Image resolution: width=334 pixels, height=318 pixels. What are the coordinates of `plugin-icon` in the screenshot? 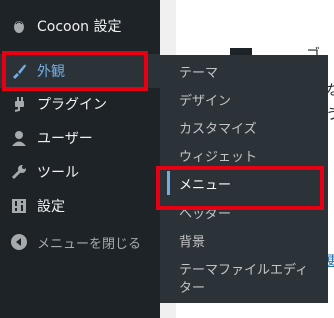 It's located at (19, 104).